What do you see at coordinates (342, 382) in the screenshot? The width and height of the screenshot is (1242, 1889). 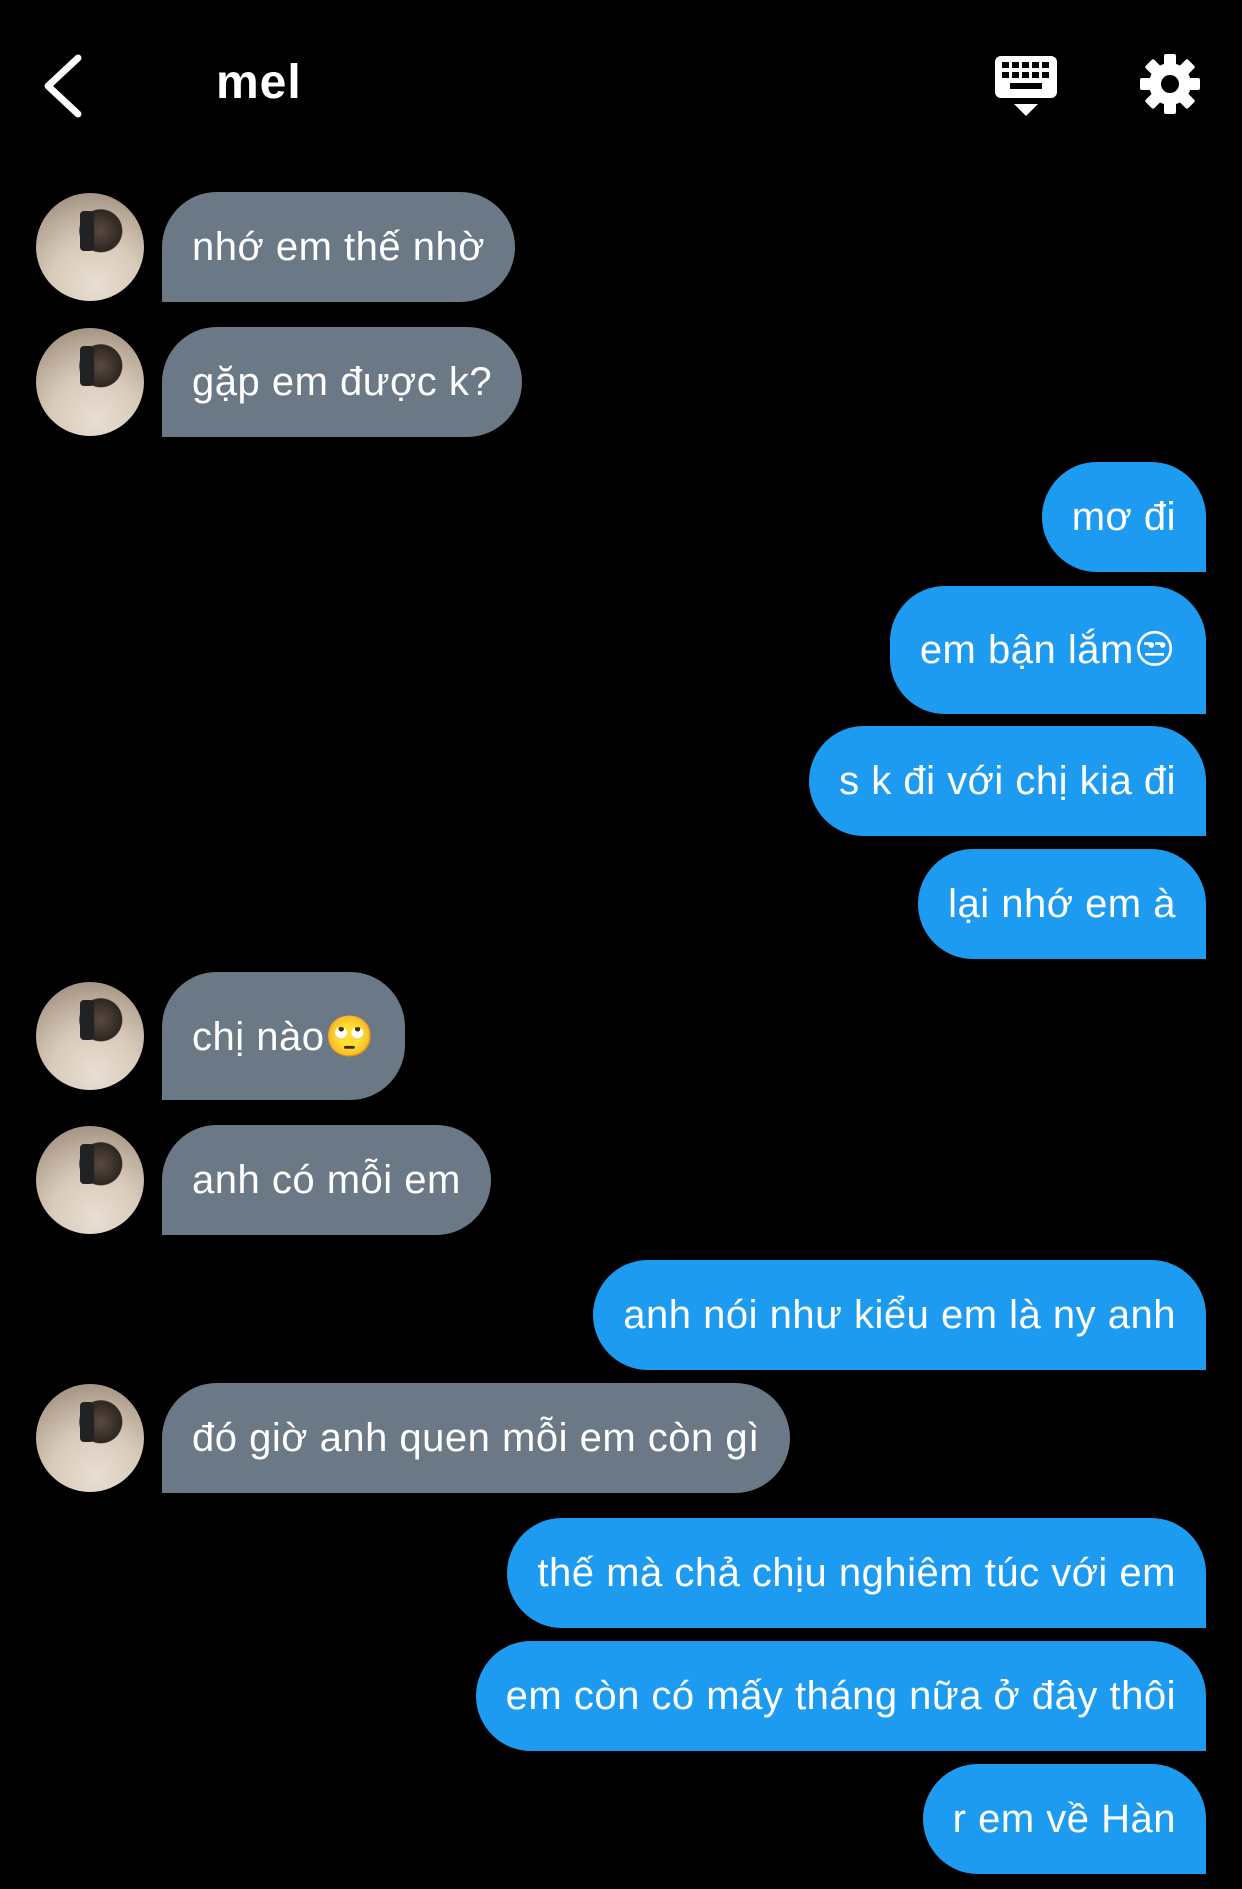 I see `message-bubble: gặp em được k?` at bounding box center [342, 382].